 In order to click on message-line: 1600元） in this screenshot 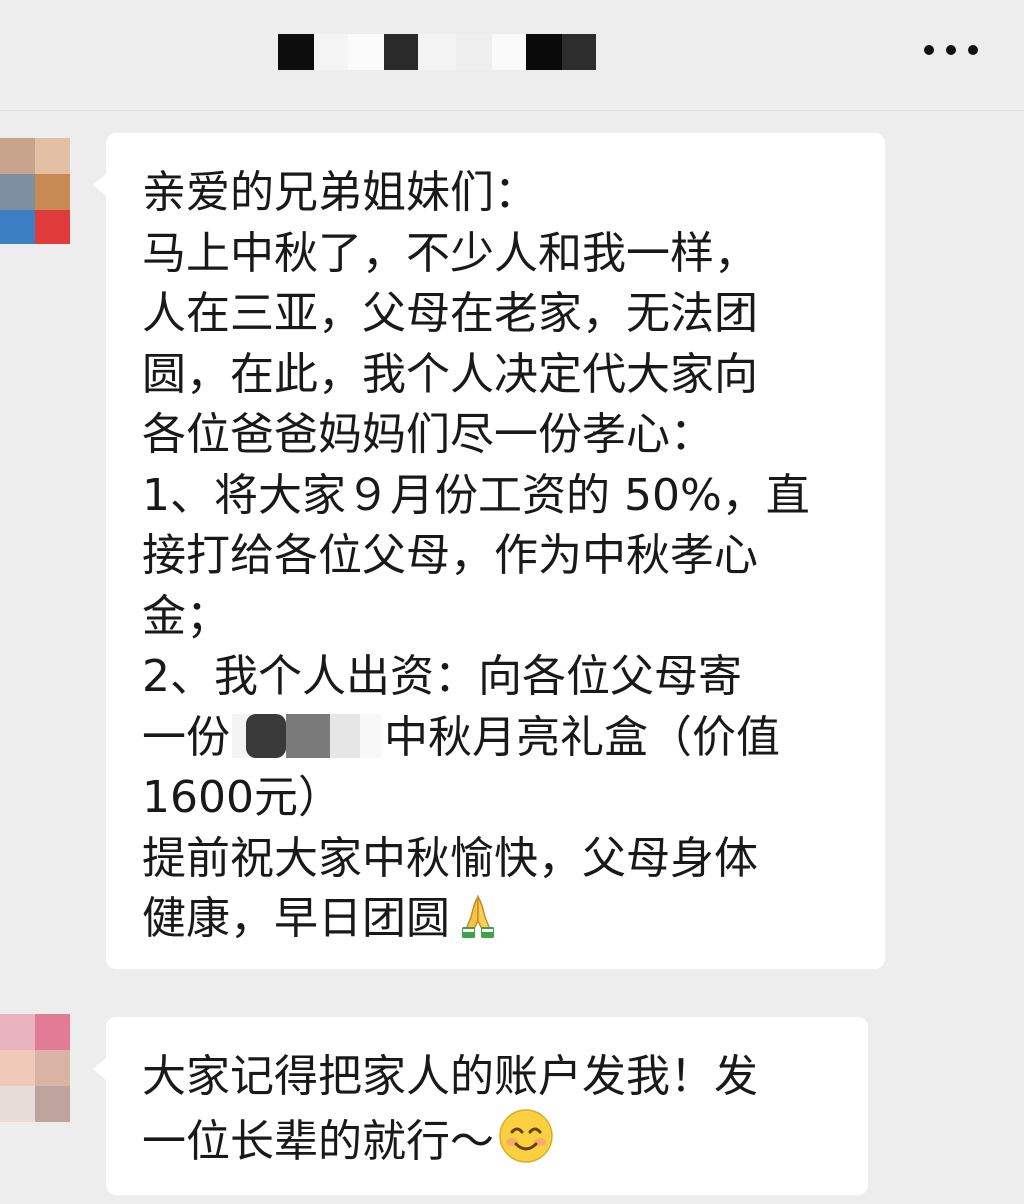, I will do `click(242, 797)`.